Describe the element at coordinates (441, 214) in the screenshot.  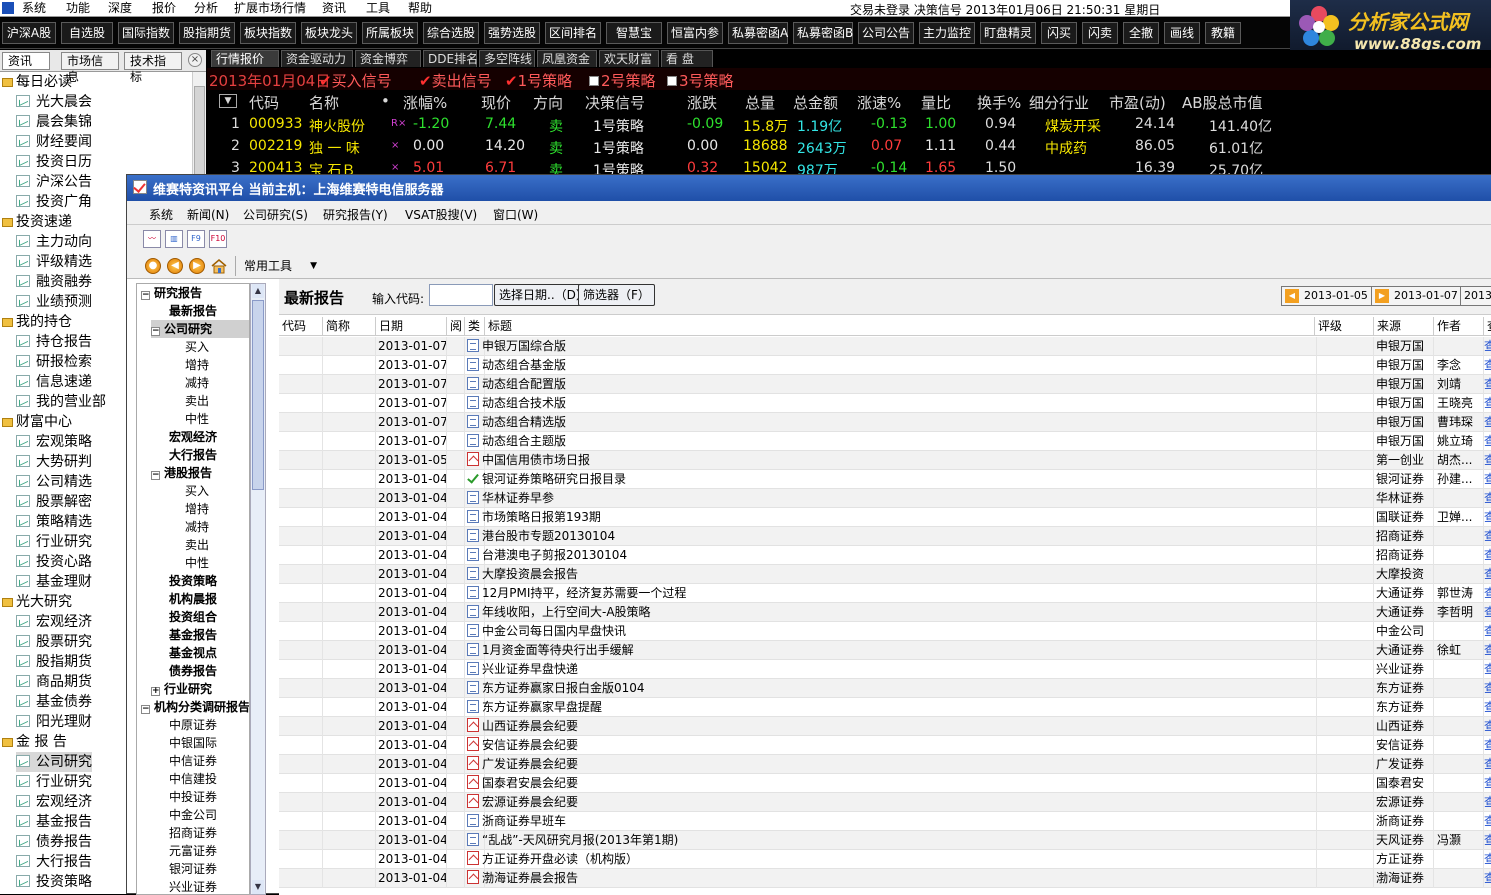
I see `research-menu-item: VSAT股搜(V)` at that location.